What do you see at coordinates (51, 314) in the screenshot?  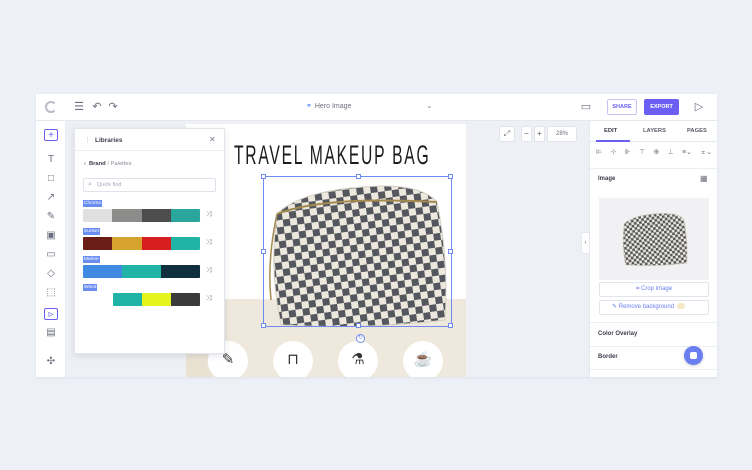 I see `libraries-tool-icon: ▹` at bounding box center [51, 314].